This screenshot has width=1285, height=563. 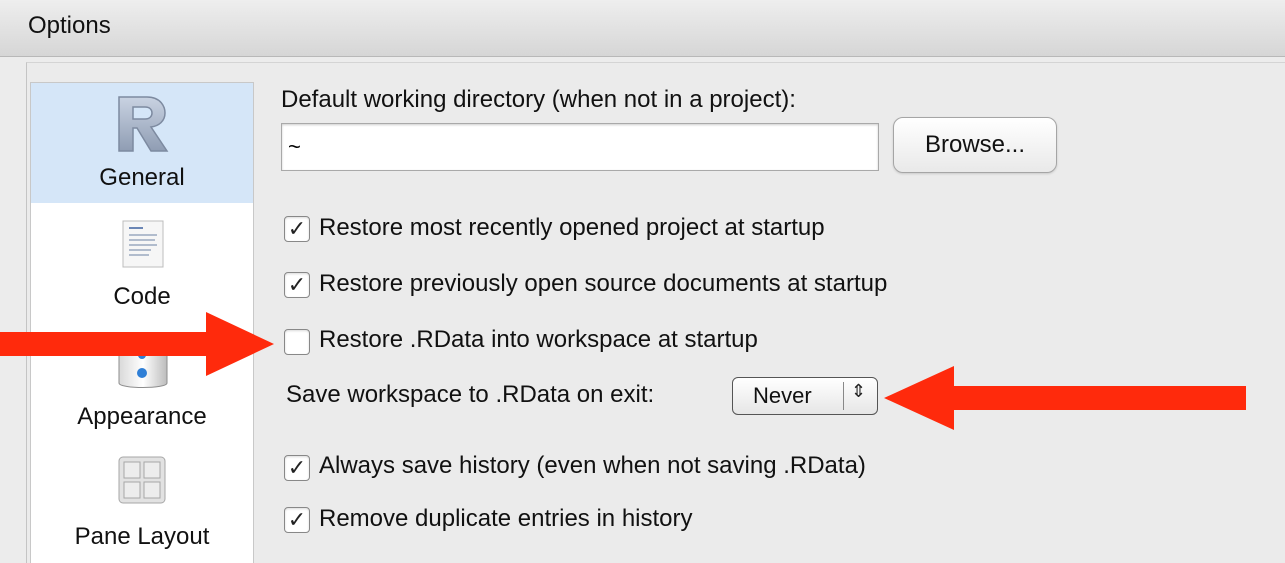 I want to click on updown-arrows-icon: ⇕, so click(x=859, y=391).